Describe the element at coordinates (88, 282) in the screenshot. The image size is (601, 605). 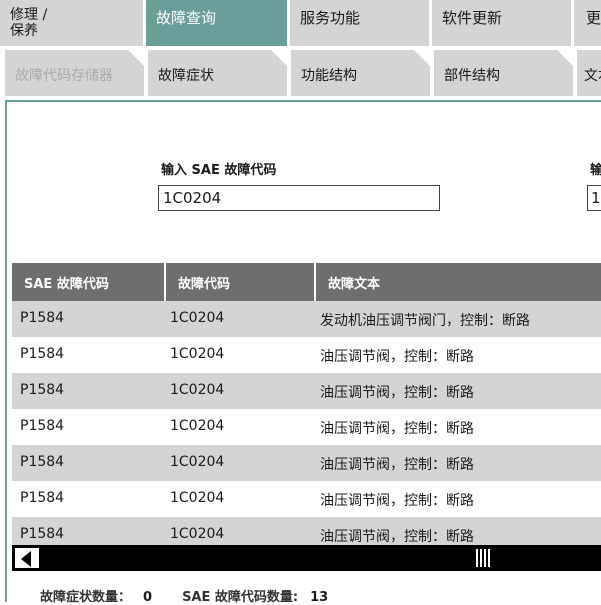
I see `column-header-sae-code: SAE 故障代码` at that location.